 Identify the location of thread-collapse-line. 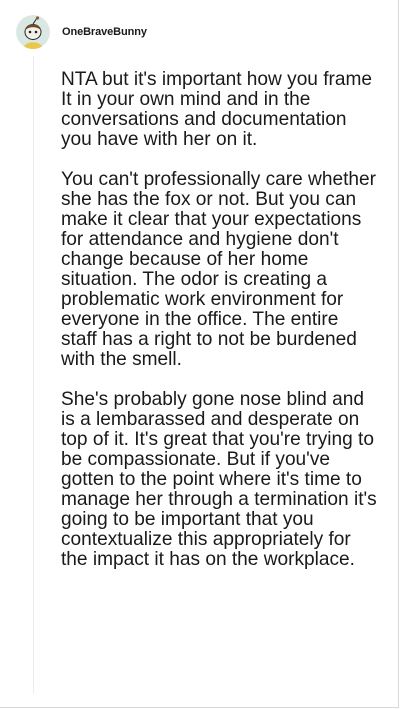
(33, 375).